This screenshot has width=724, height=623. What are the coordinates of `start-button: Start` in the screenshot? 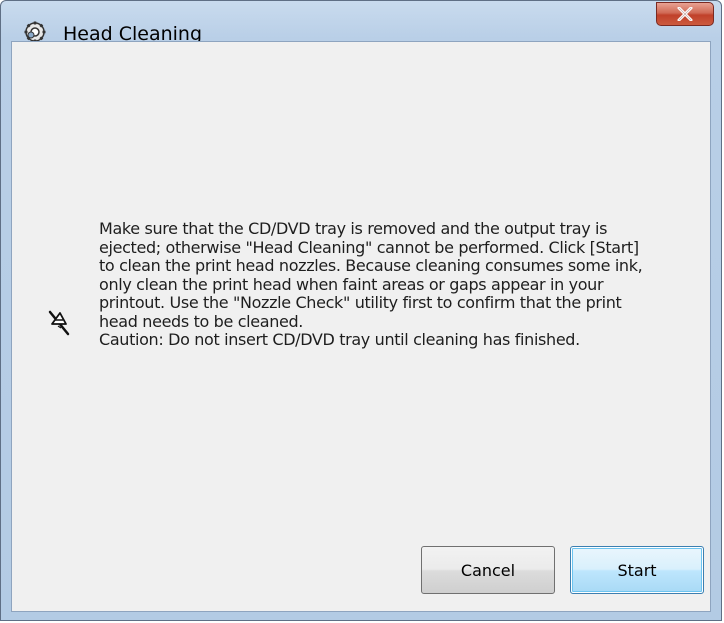 It's located at (637, 570).